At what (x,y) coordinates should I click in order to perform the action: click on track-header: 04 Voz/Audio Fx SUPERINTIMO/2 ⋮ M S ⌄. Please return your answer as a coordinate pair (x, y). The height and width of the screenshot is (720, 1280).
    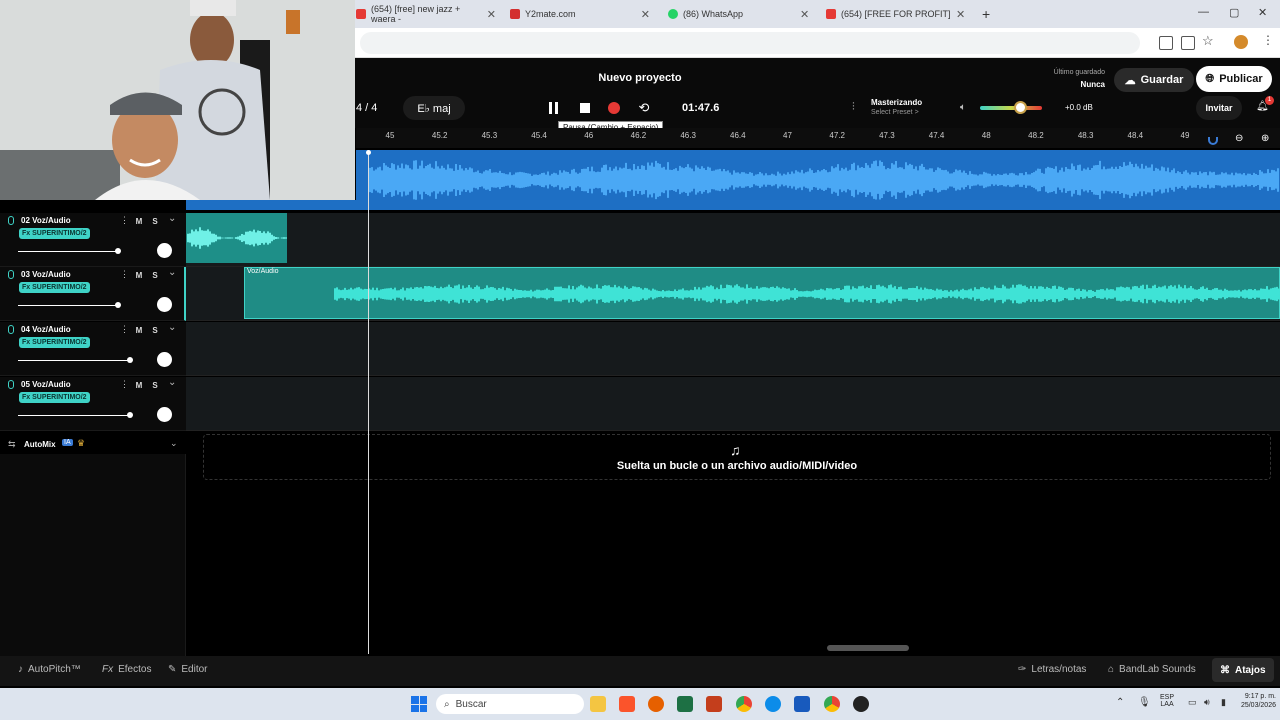
    Looking at the image, I should click on (93, 349).